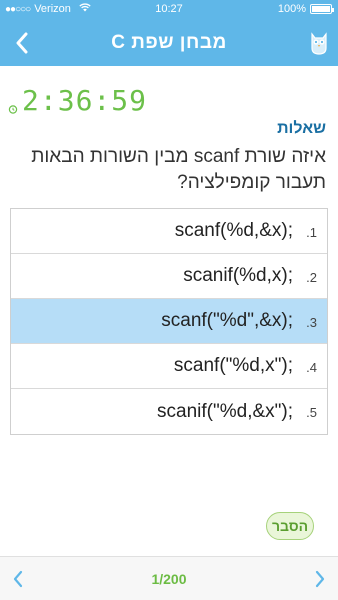 The image size is (338, 600). I want to click on section-title: שאלות, so click(301, 128).